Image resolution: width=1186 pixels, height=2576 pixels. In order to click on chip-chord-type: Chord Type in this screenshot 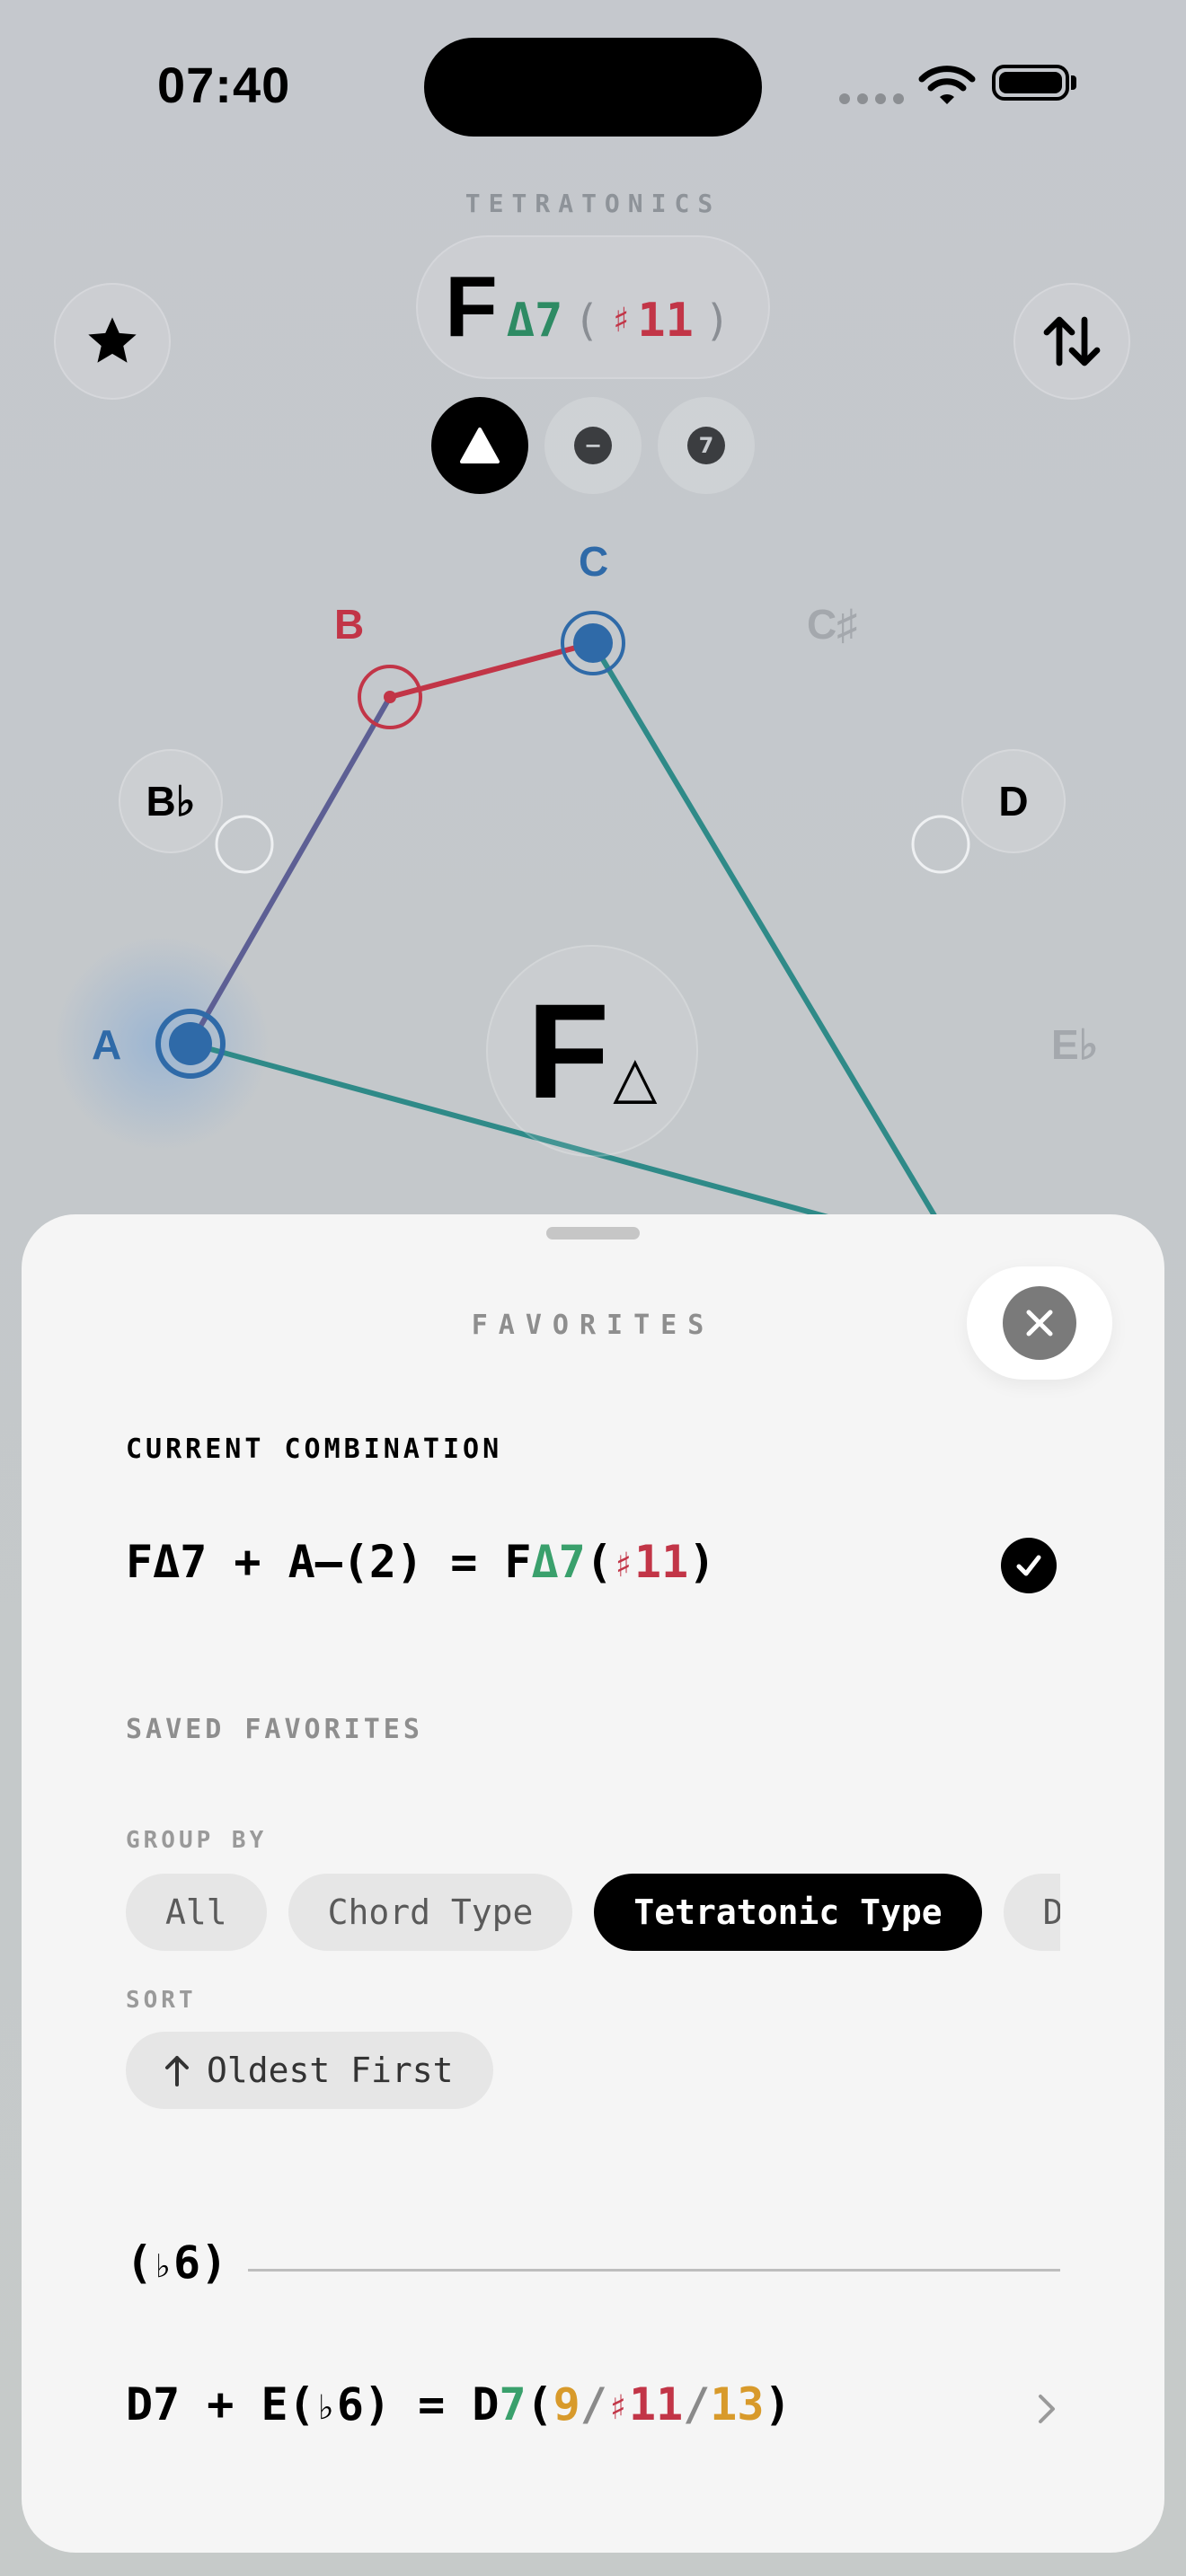, I will do `click(430, 1912)`.